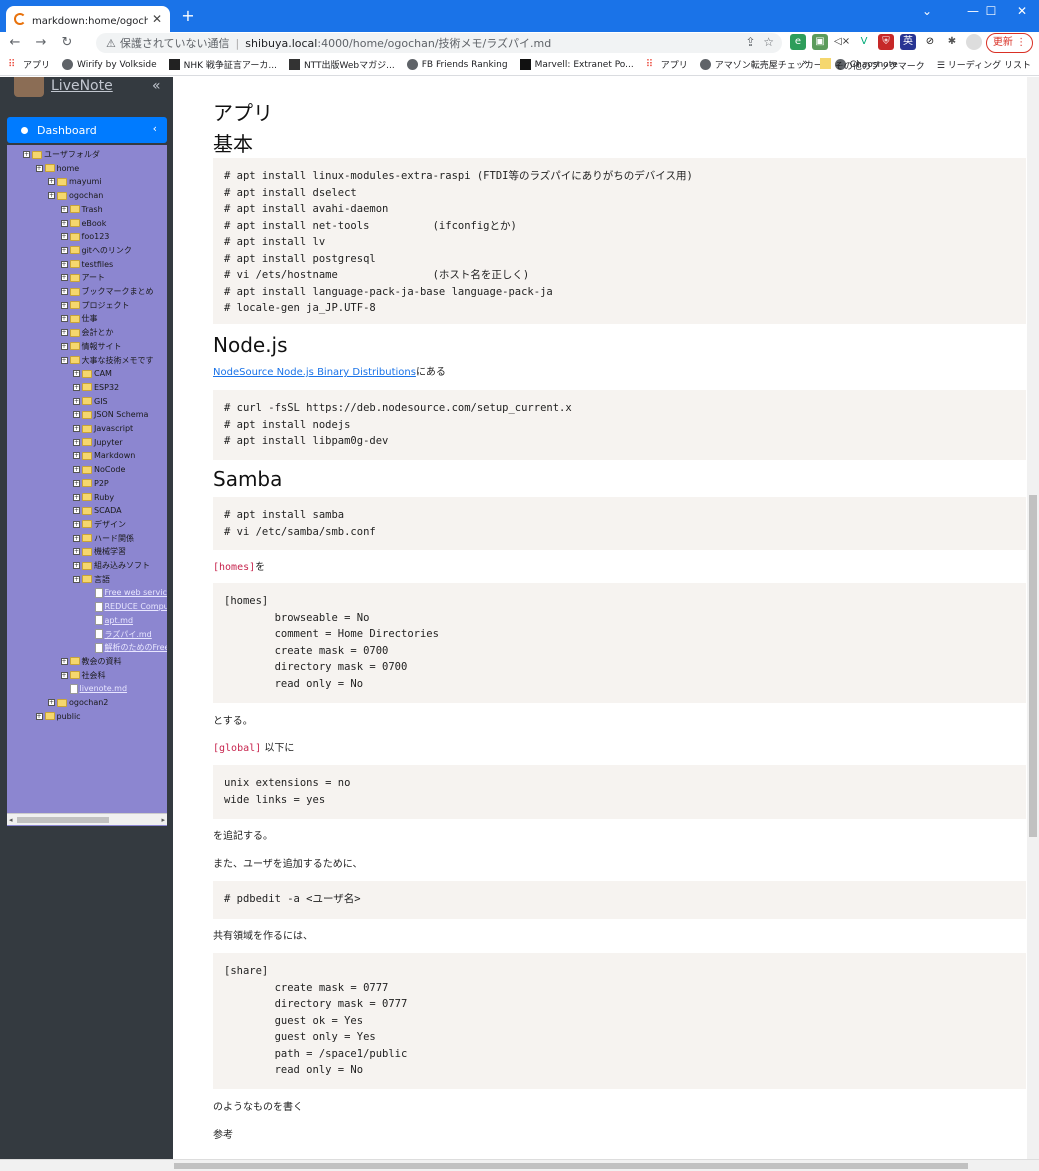  I want to click on tree-folder-item: + プロジェクト, so click(95, 305).